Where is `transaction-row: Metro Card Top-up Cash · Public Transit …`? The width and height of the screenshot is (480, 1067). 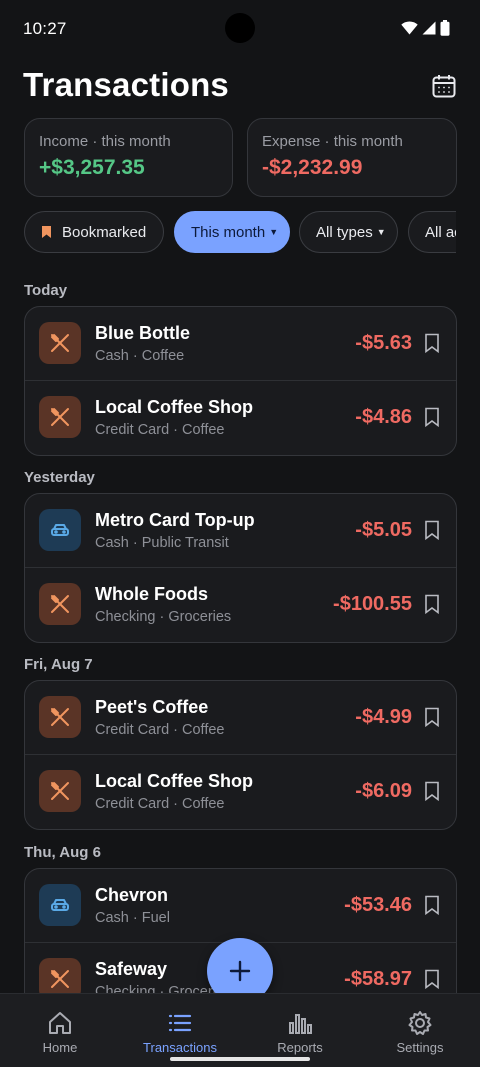
transaction-row: Metro Card Top-up Cash · Public Transit … is located at coordinates (240, 531).